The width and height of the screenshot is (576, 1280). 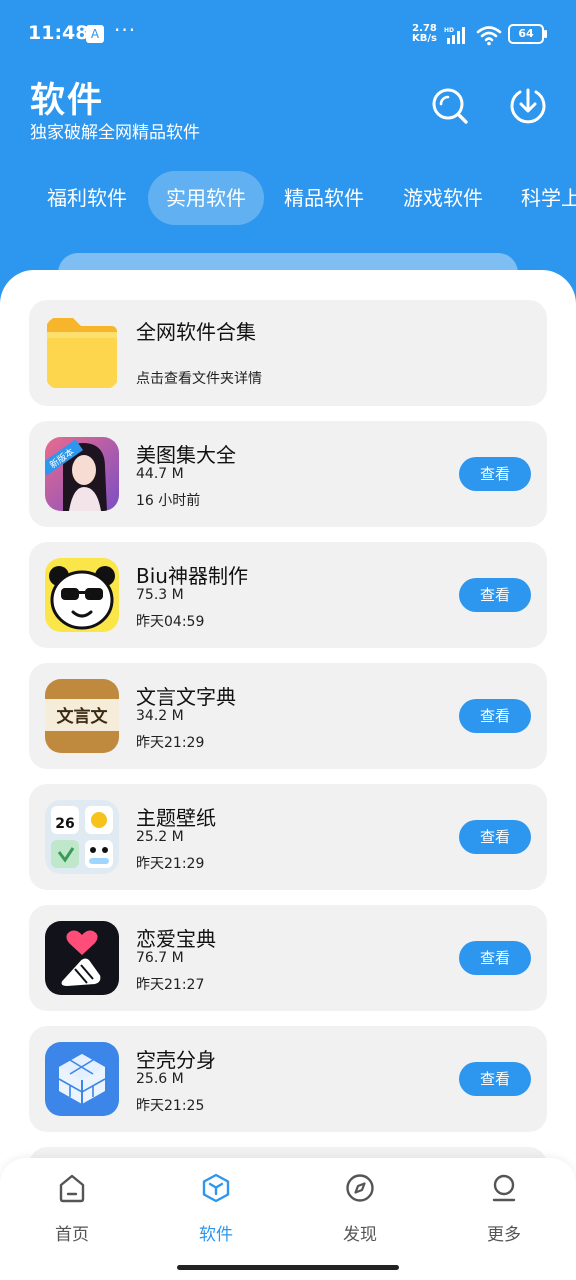 What do you see at coordinates (216, 1188) in the screenshot?
I see `box-icon` at bounding box center [216, 1188].